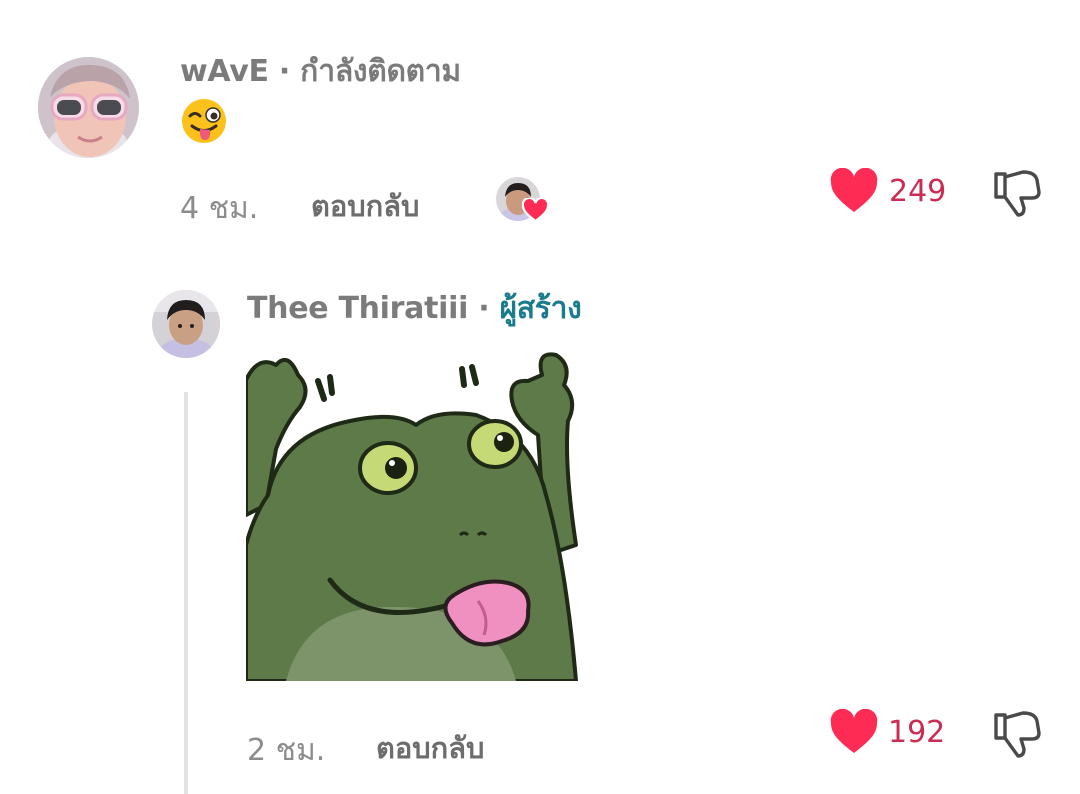 The width and height of the screenshot is (1080, 794). I want to click on frog-sticker-image, so click(412, 514).